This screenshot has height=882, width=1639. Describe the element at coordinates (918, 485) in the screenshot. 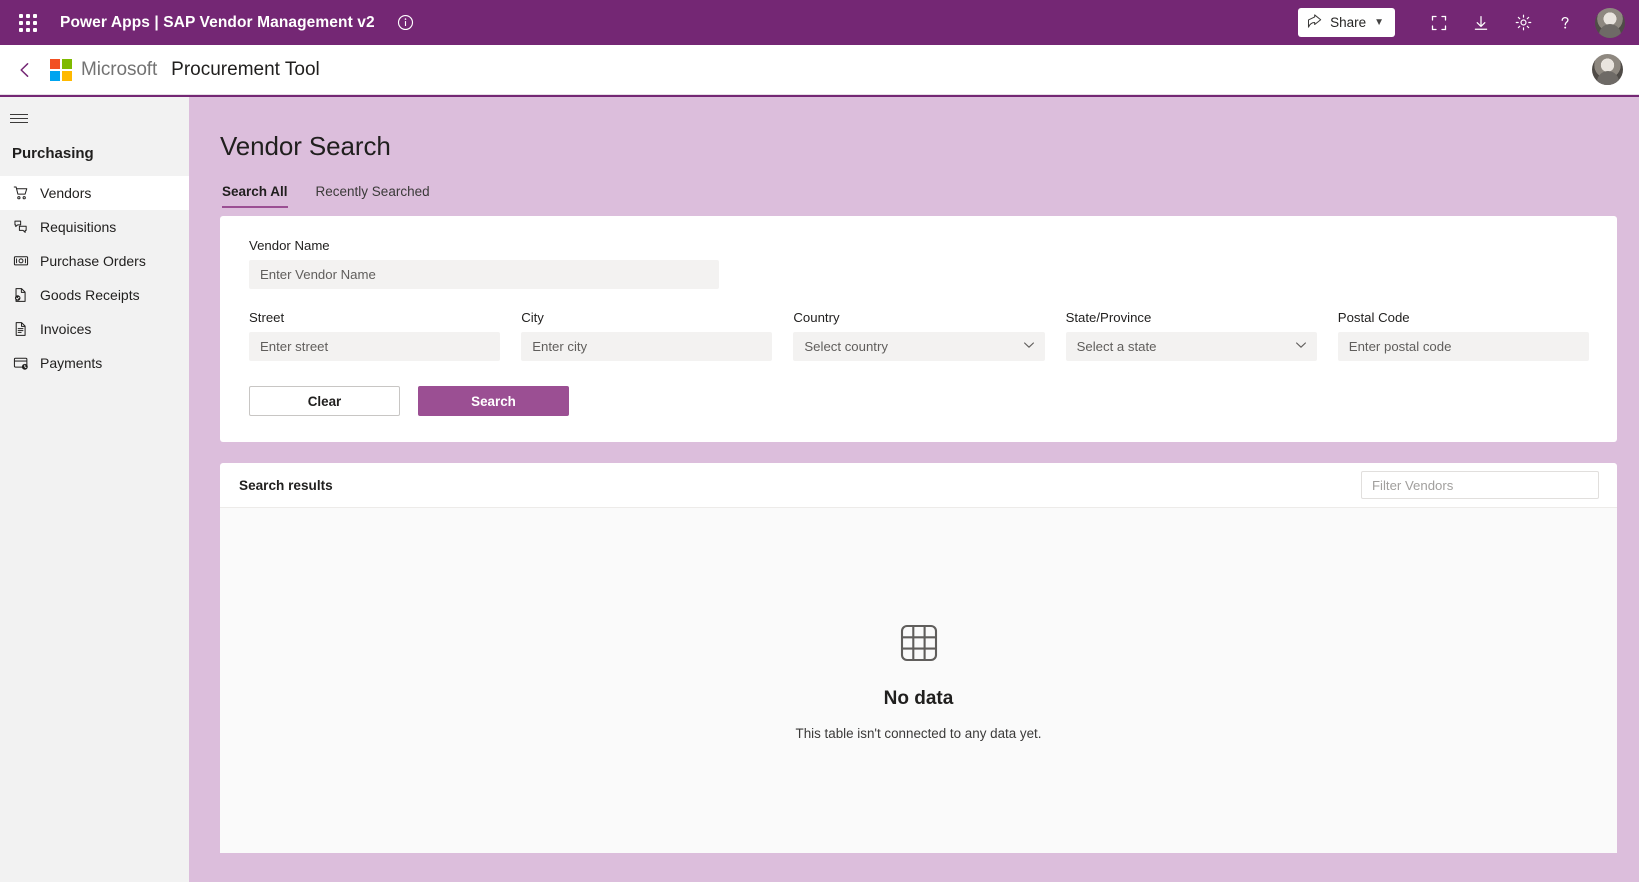

I see `search-results-header: Search results` at that location.